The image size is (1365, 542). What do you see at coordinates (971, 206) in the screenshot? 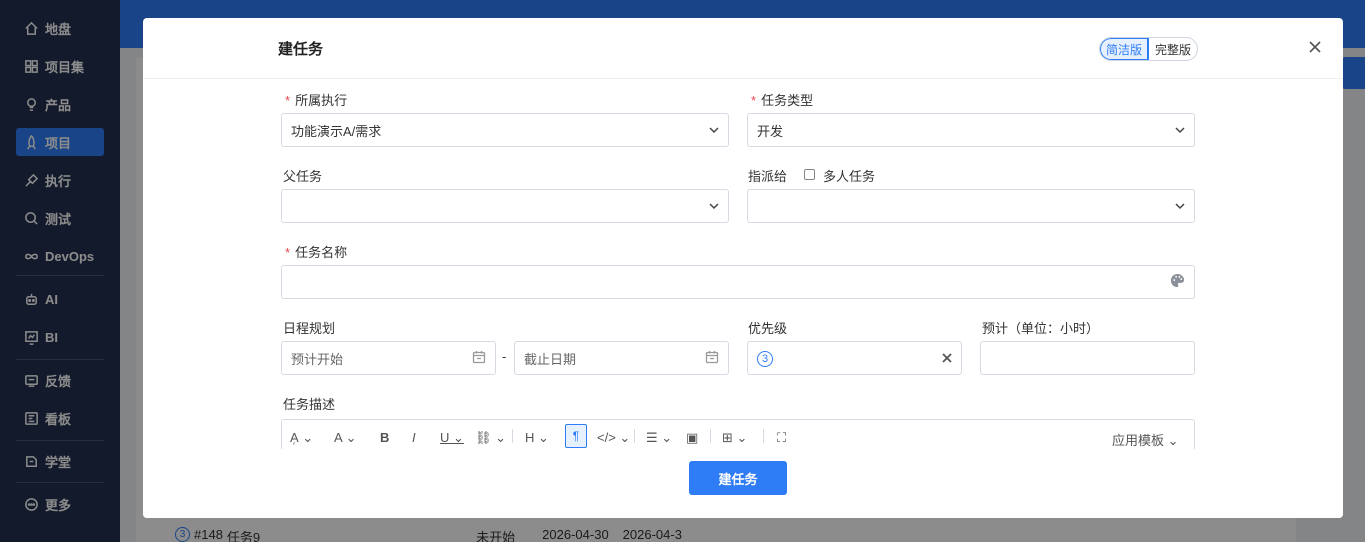
I see `assign-to-select` at bounding box center [971, 206].